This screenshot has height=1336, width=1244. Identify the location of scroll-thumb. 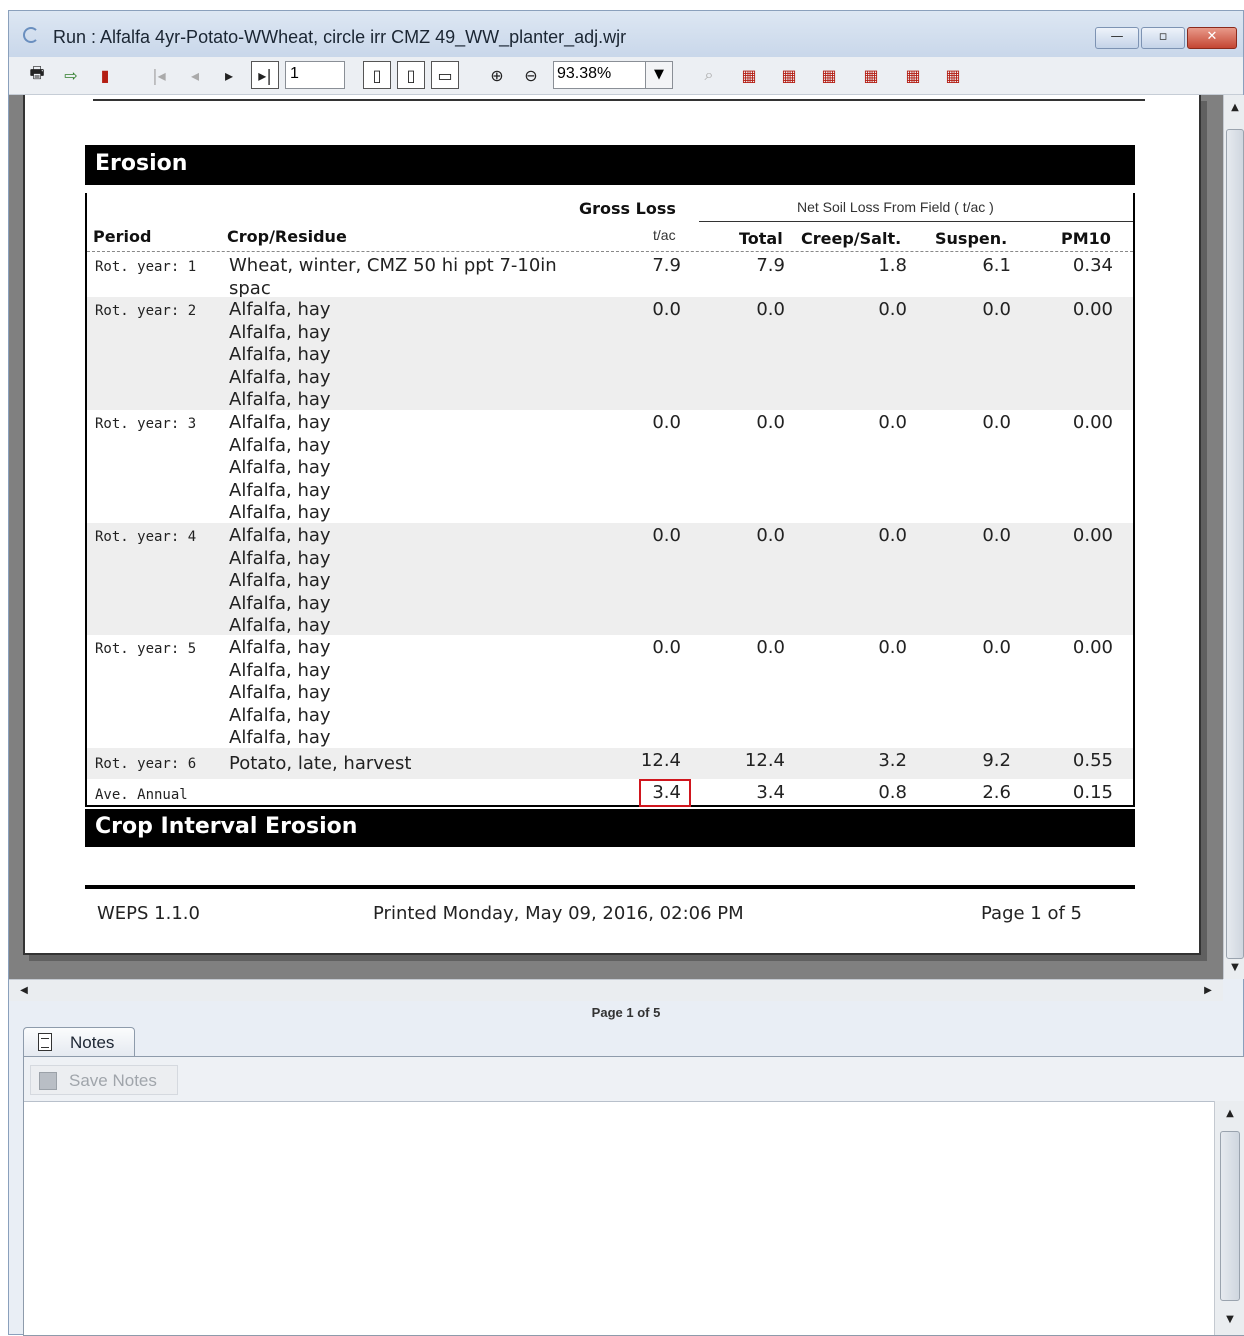
(1235, 544).